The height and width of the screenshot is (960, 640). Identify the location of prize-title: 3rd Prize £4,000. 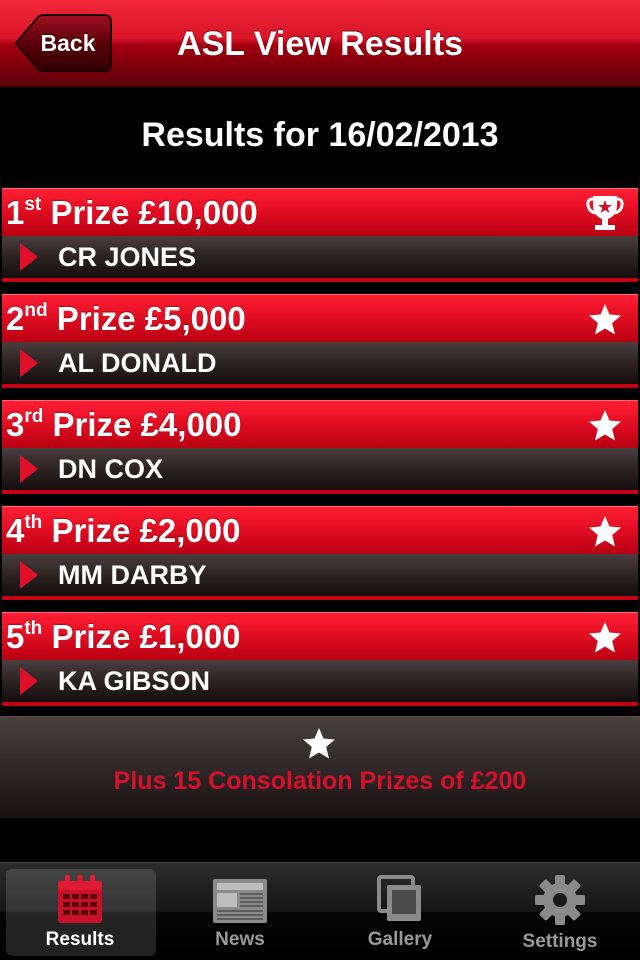
(124, 425).